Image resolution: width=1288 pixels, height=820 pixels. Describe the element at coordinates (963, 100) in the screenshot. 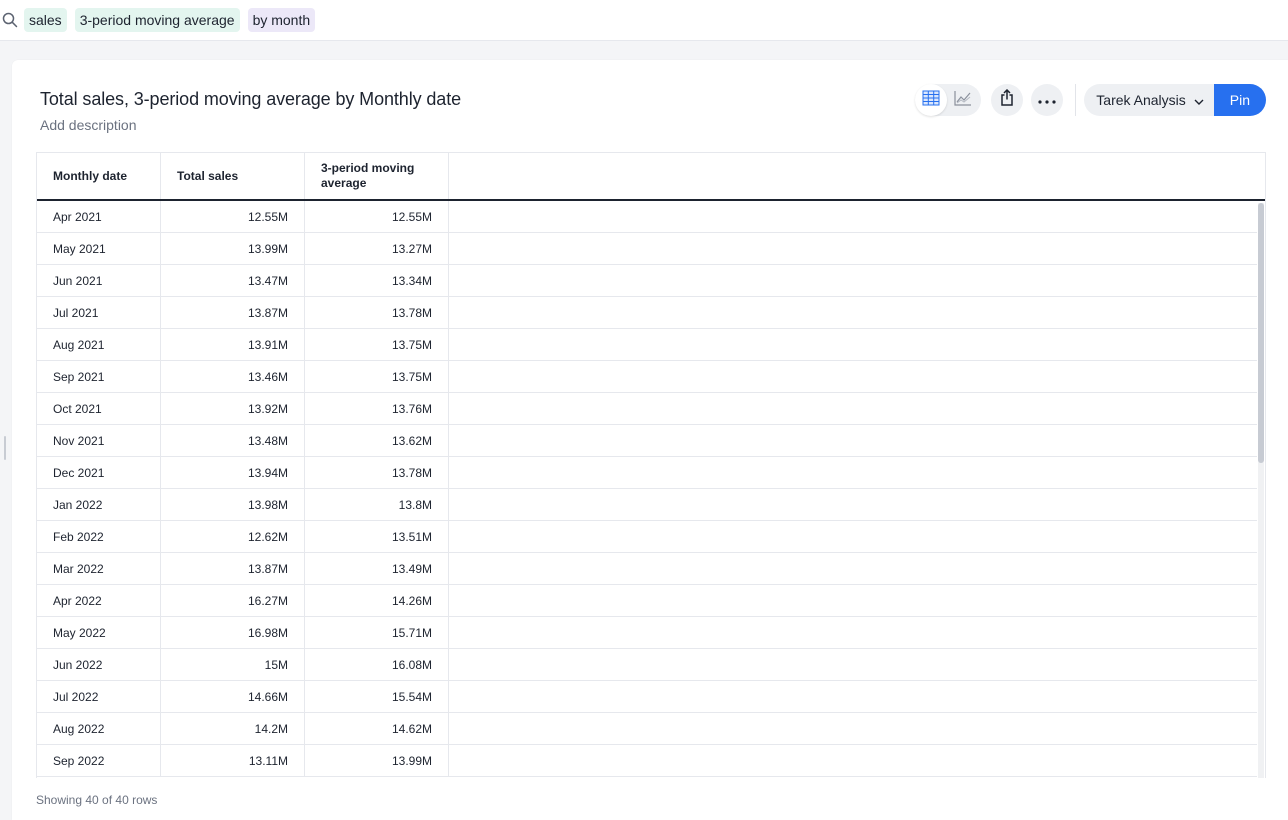

I see `chart-view-button` at that location.